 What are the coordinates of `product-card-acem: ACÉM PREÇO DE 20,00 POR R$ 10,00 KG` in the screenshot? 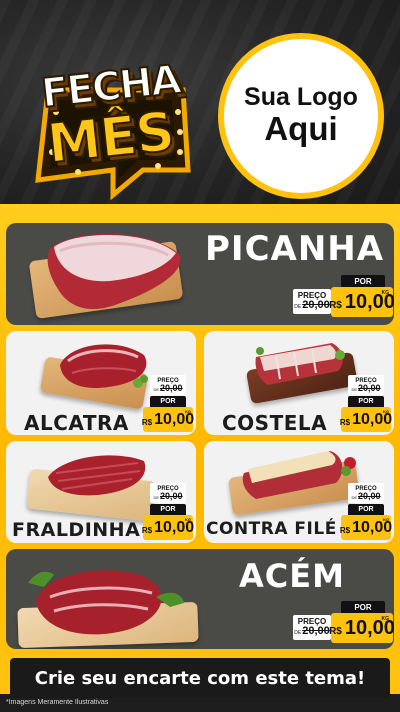 It's located at (200, 599).